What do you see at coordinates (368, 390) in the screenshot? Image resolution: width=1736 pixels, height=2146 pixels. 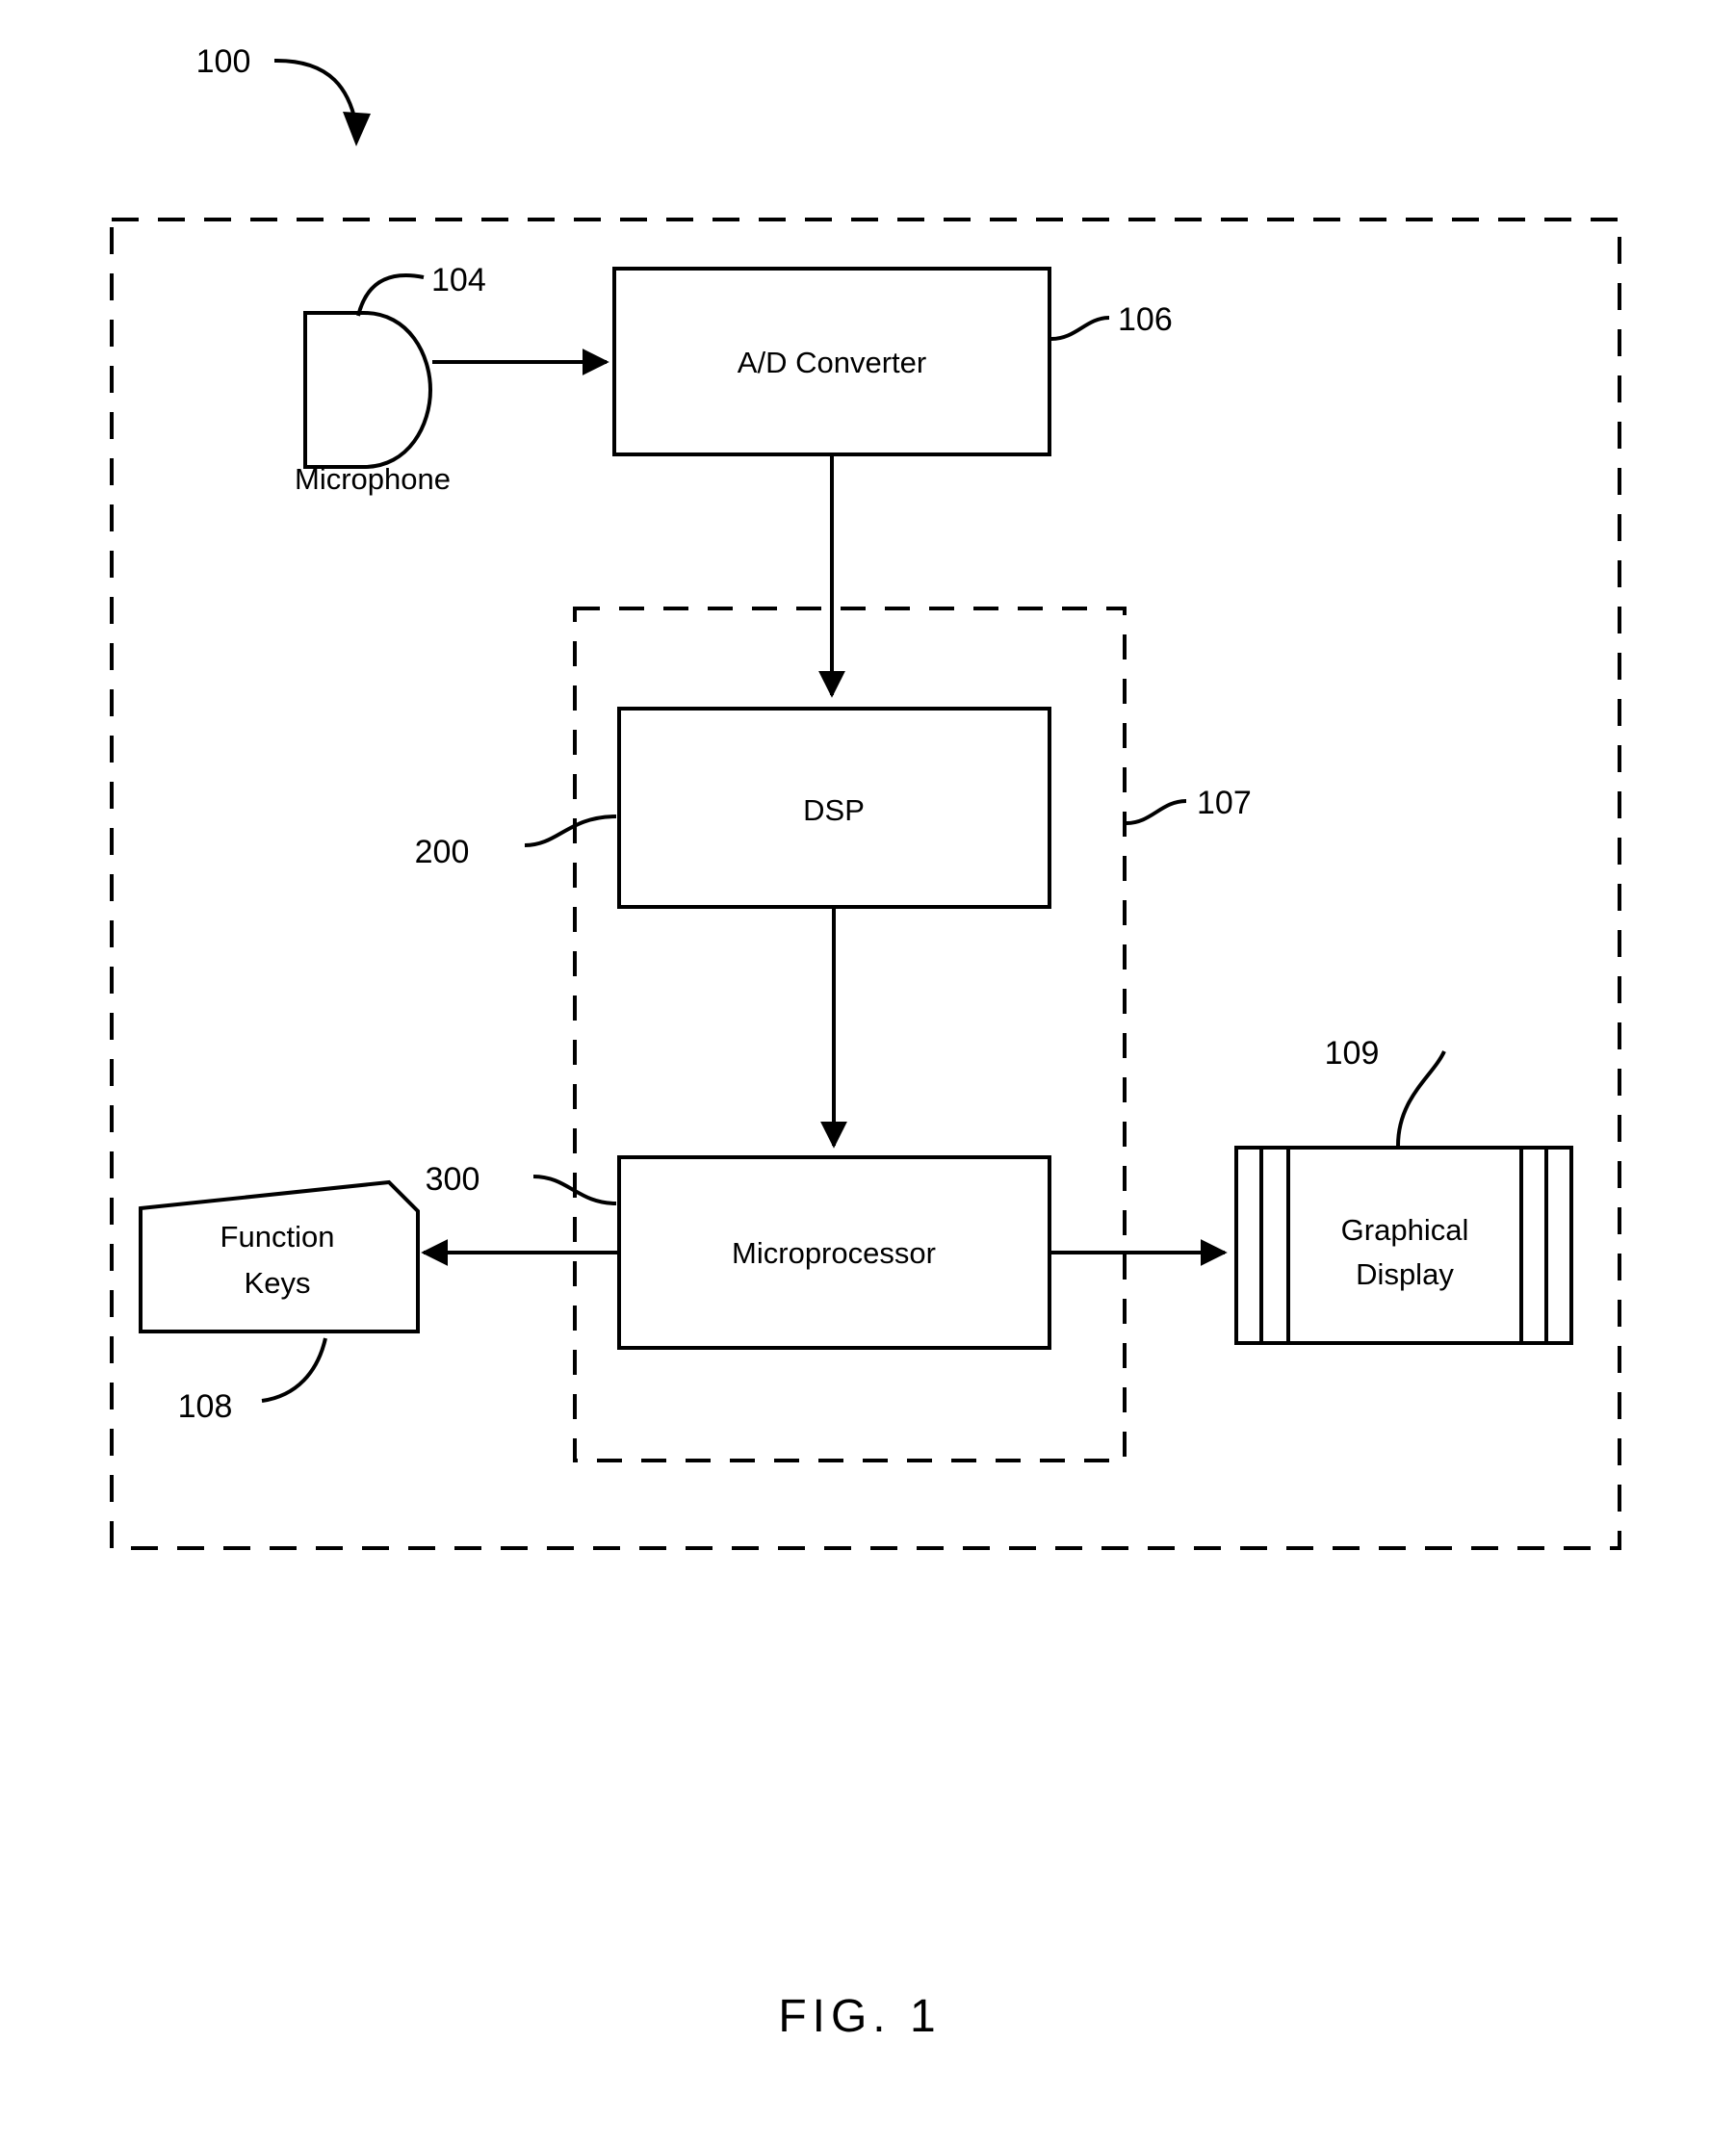 I see `microphone-shape` at bounding box center [368, 390].